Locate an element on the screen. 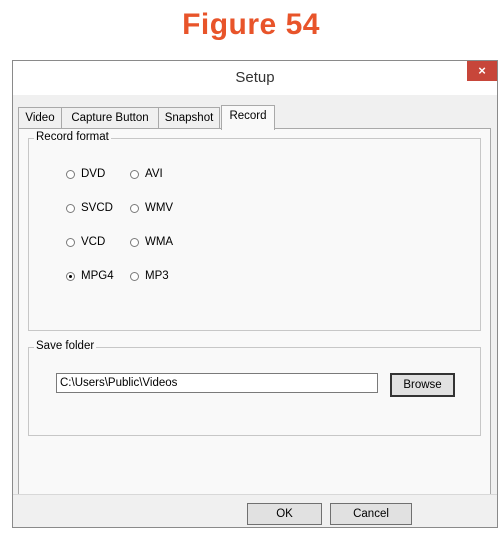 This screenshot has width=502, height=533. radio-circle-wma is located at coordinates (134, 242).